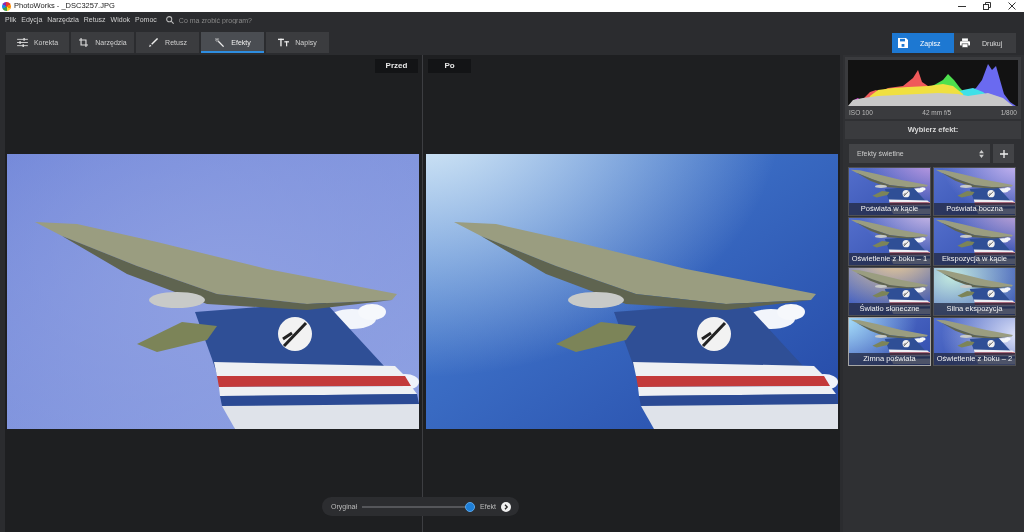 The image size is (1024, 532). What do you see at coordinates (981, 153) in the screenshot?
I see `up-down-arrows-icon` at bounding box center [981, 153].